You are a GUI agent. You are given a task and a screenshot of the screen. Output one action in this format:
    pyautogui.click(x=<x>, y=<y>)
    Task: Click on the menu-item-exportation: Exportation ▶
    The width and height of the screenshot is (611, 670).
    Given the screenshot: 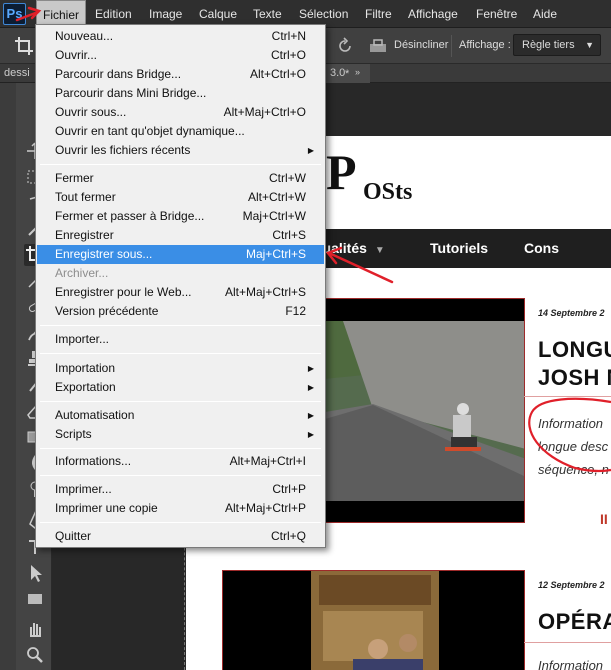 What is the action you would take?
    pyautogui.click(x=180, y=387)
    